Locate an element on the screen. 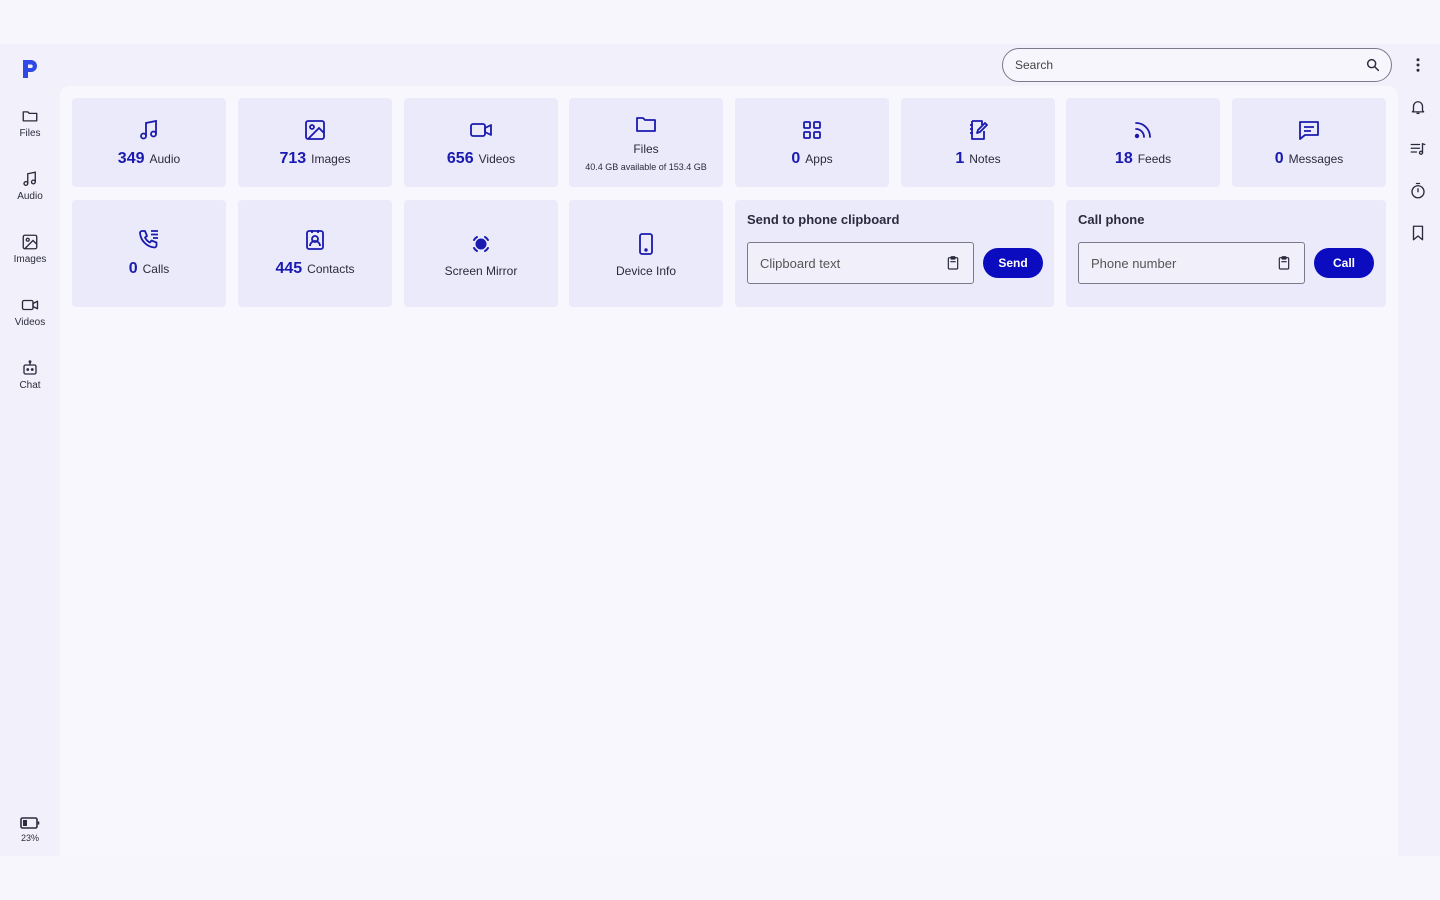 This screenshot has width=1440, height=900. tile-label: Messages is located at coordinates (1316, 159).